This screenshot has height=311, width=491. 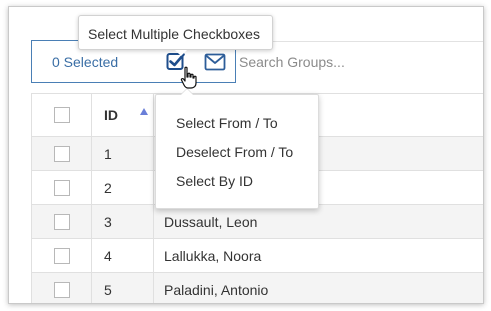 What do you see at coordinates (123, 153) in the screenshot?
I see `row-id-cell: 1` at bounding box center [123, 153].